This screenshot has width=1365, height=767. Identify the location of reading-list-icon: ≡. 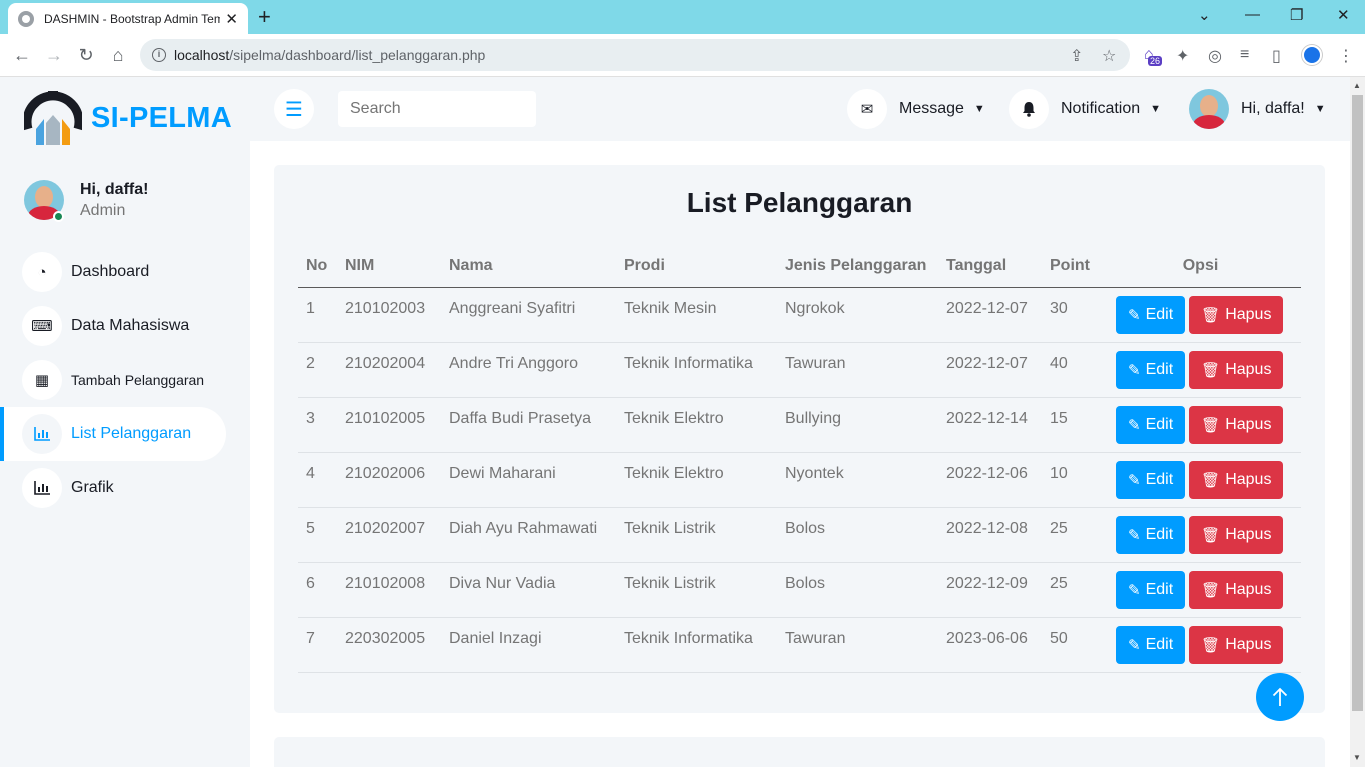
(1244, 55).